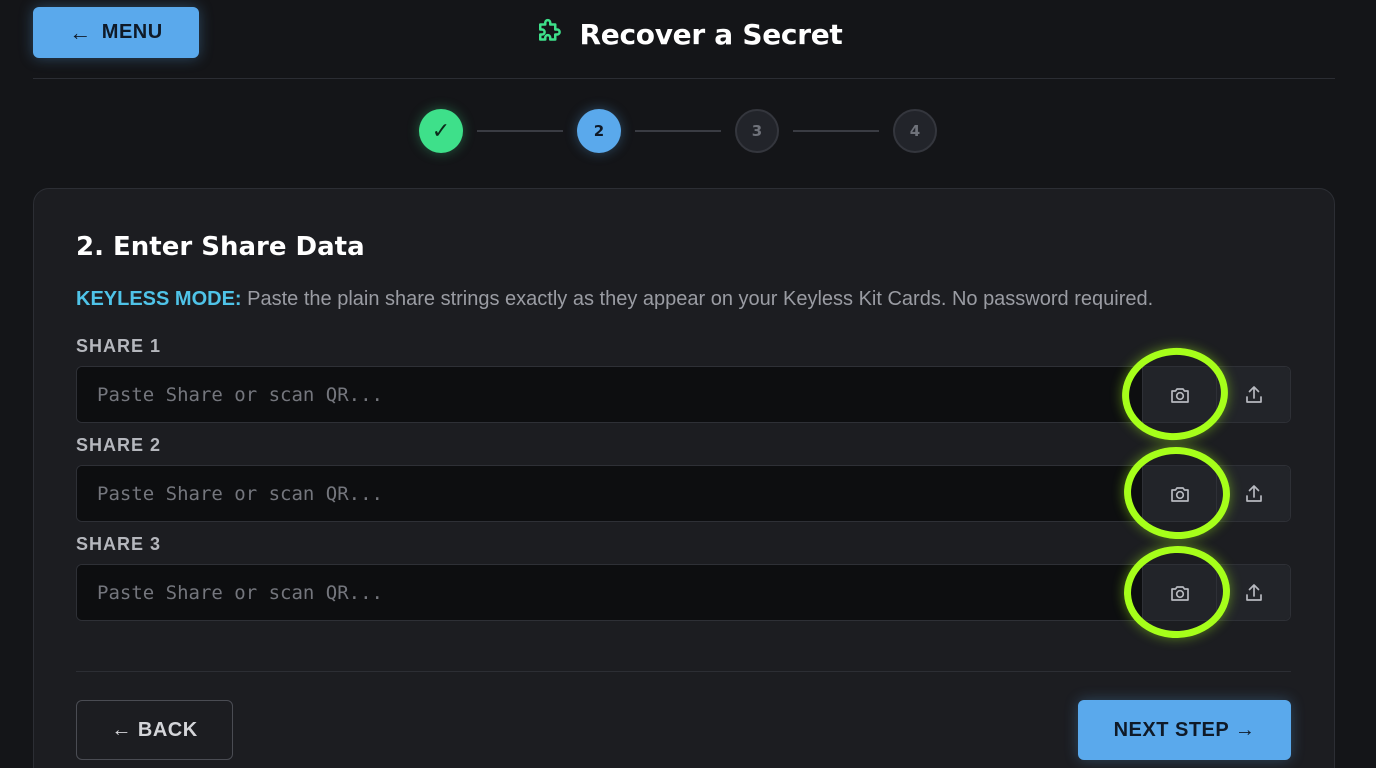  I want to click on mode-tag: KEYLESS MODE:, so click(159, 299).